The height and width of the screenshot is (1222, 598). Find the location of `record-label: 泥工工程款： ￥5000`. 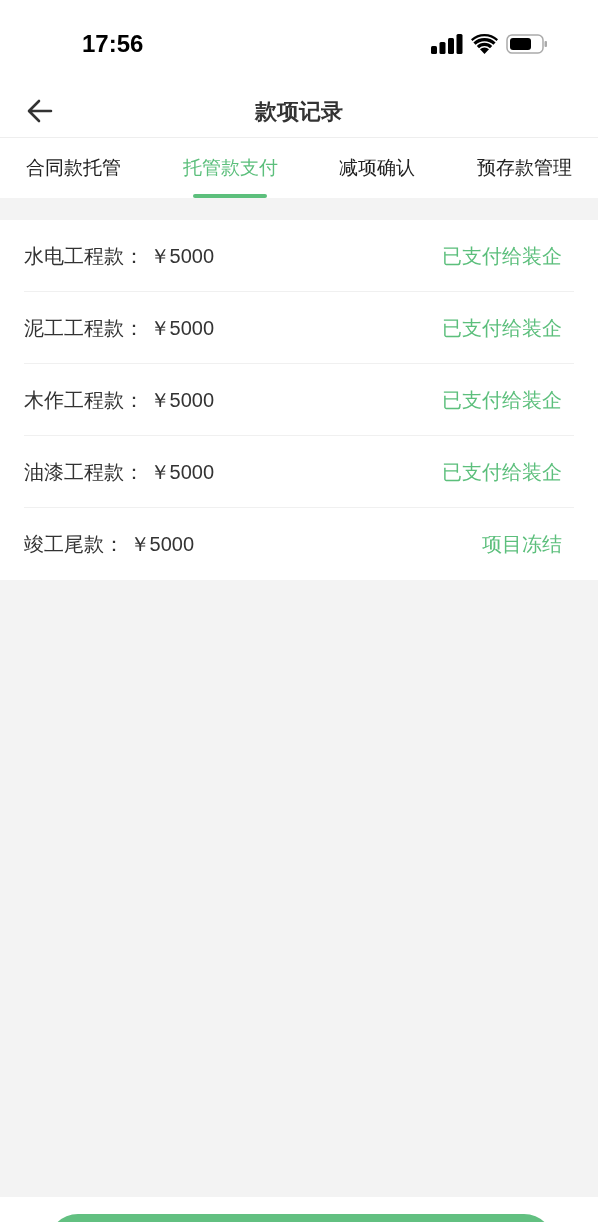

record-label: 泥工工程款： ￥5000 is located at coordinates (119, 328).